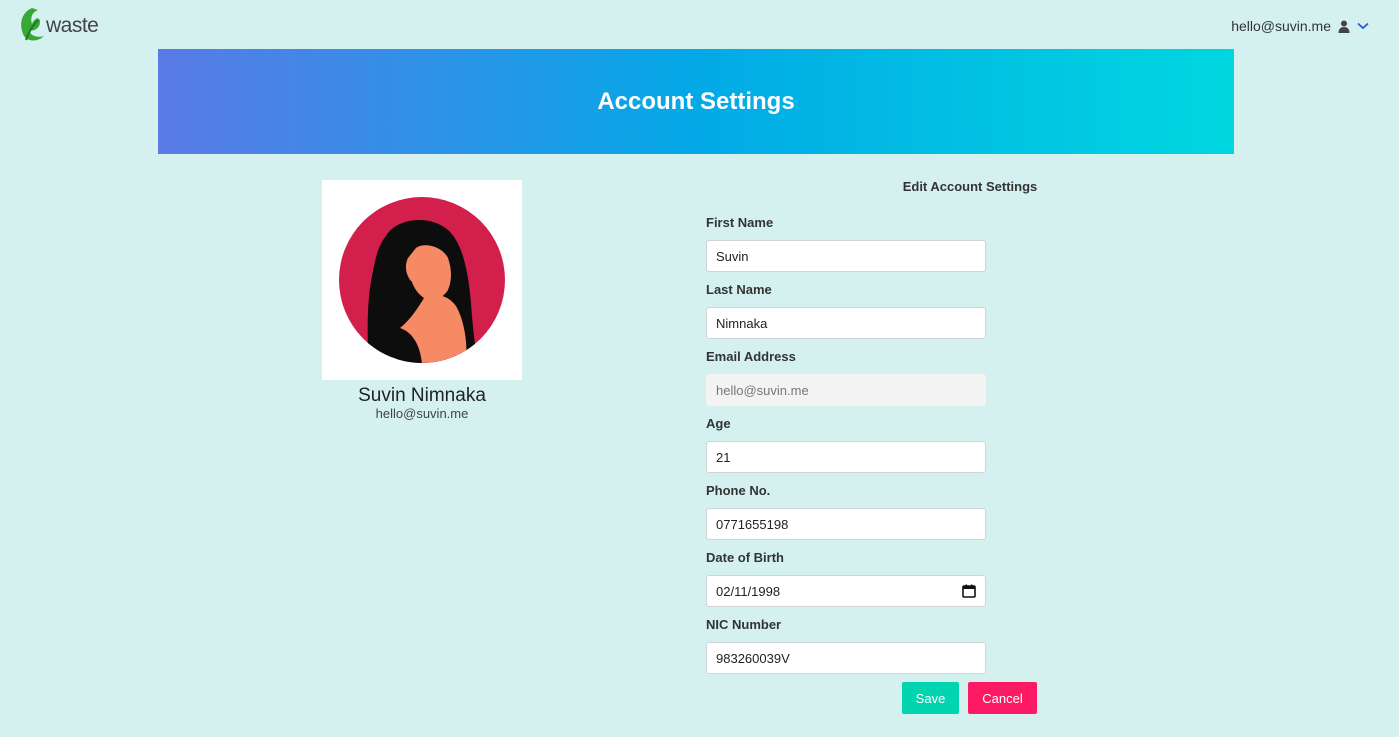 This screenshot has width=1399, height=737. Describe the element at coordinates (422, 413) in the screenshot. I see `profile-email: hello@suvin.me` at that location.